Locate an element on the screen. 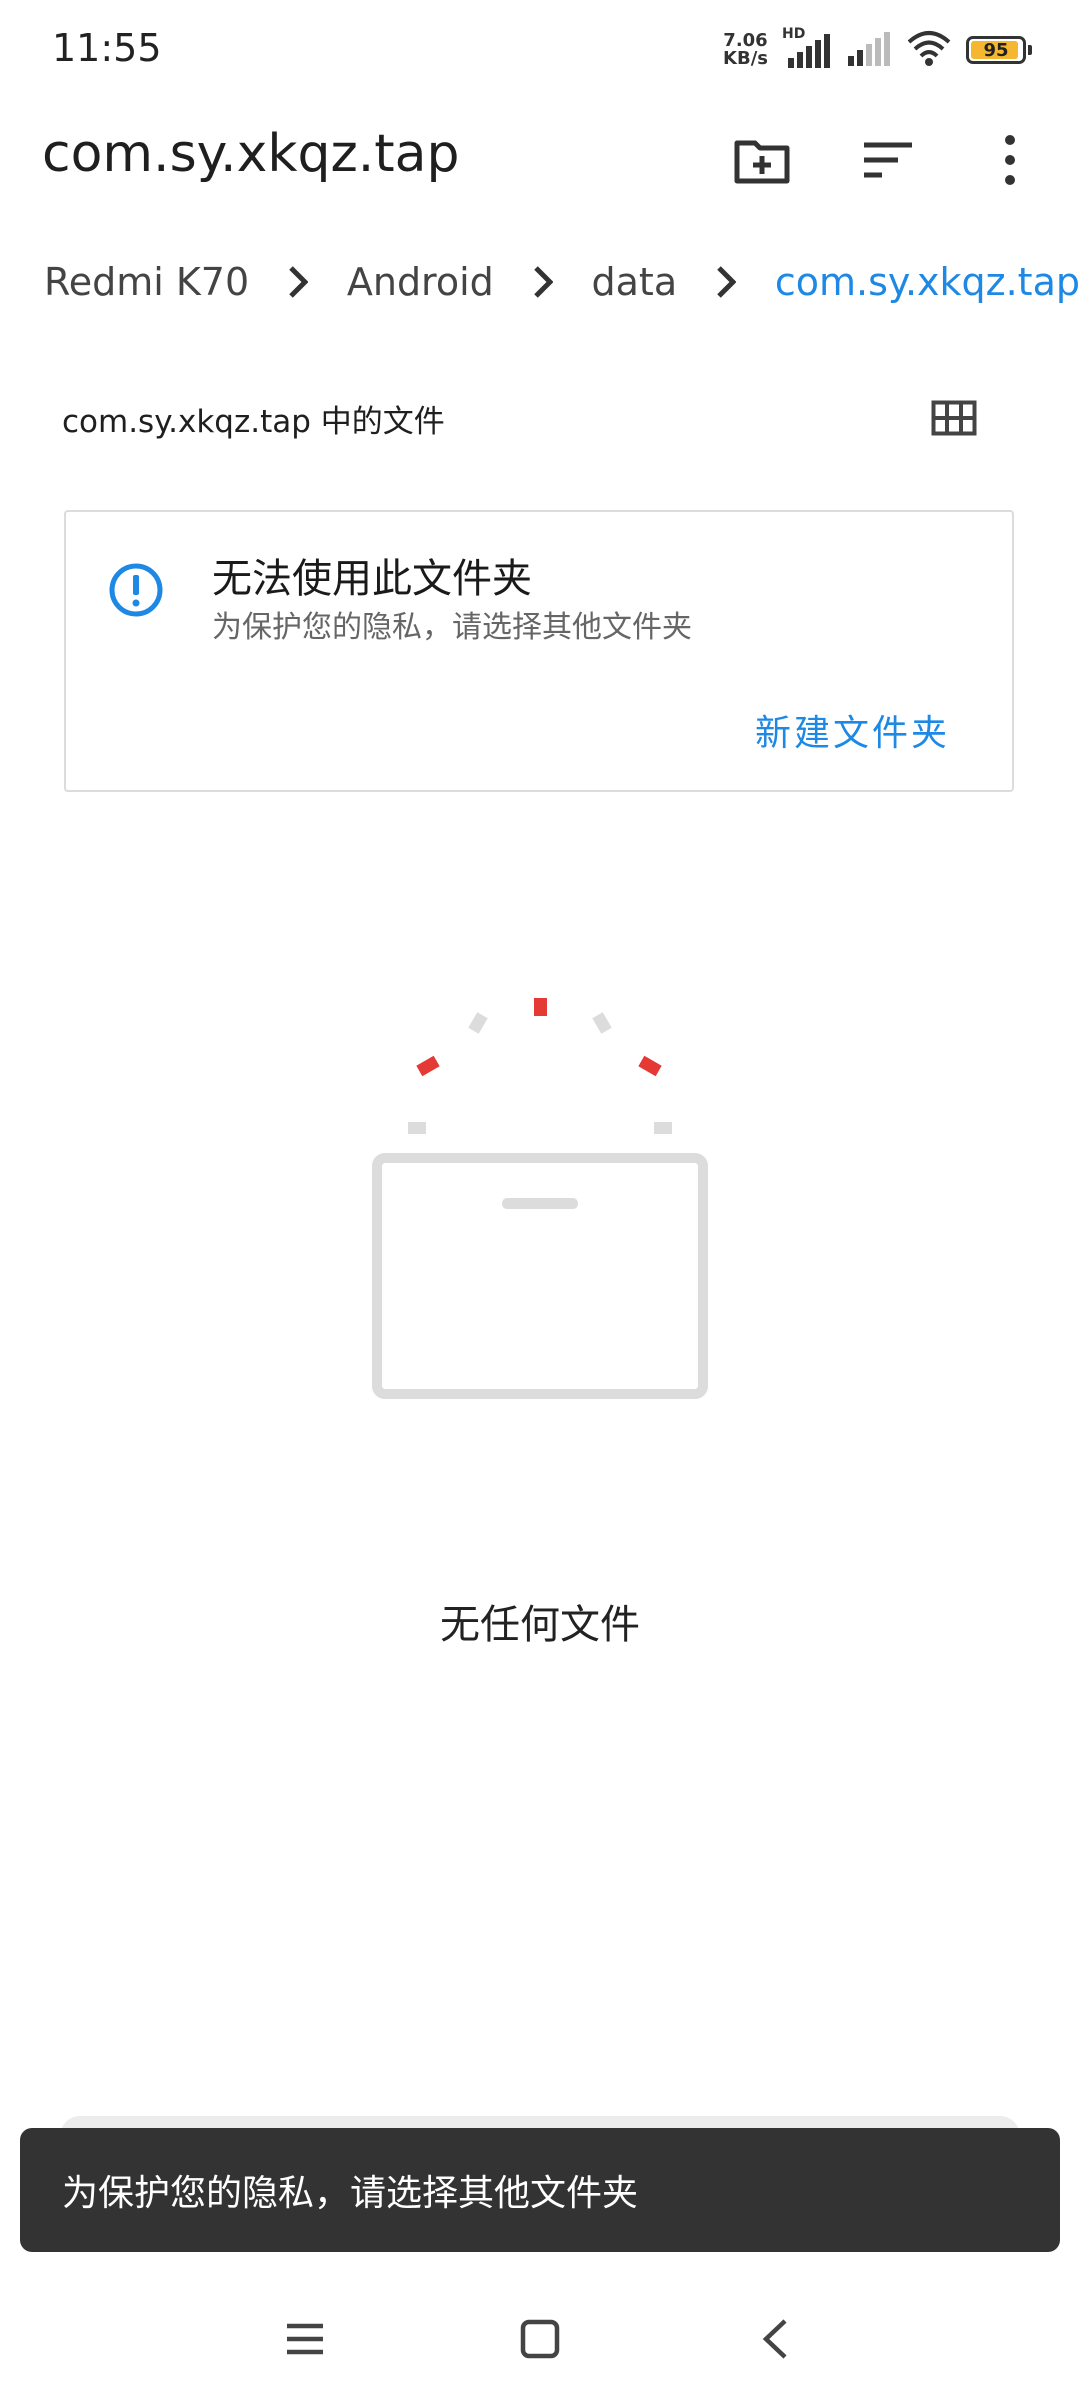 The width and height of the screenshot is (1080, 2400). grid-view-button is located at coordinates (954, 418).